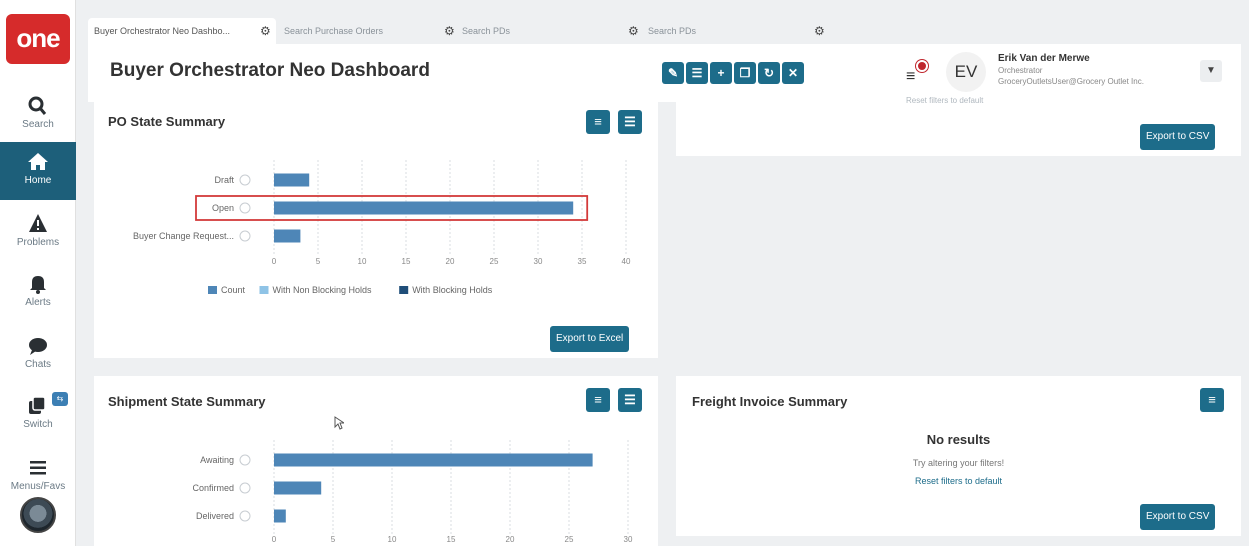 Image resolution: width=1249 pixels, height=546 pixels. What do you see at coordinates (1212, 400) in the screenshot?
I see `filter-button: ≡` at bounding box center [1212, 400].